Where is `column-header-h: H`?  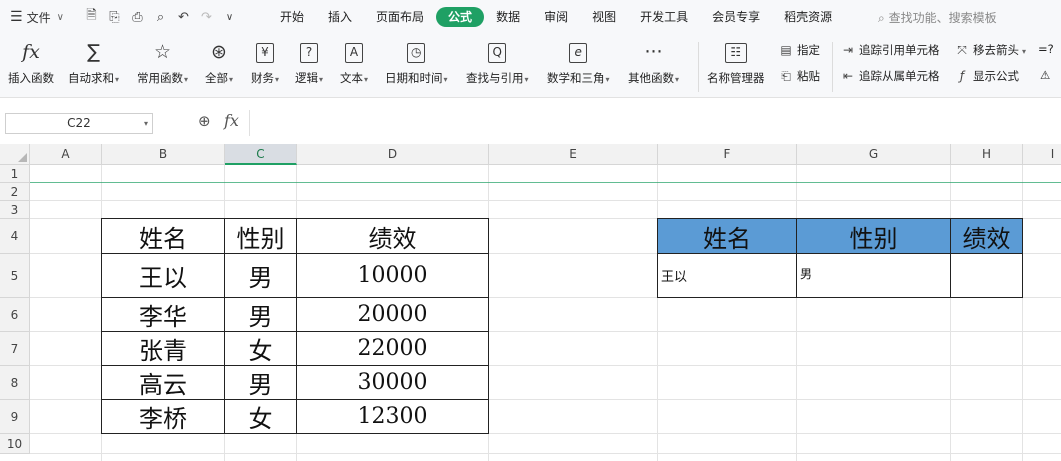 column-header-h: H is located at coordinates (987, 154).